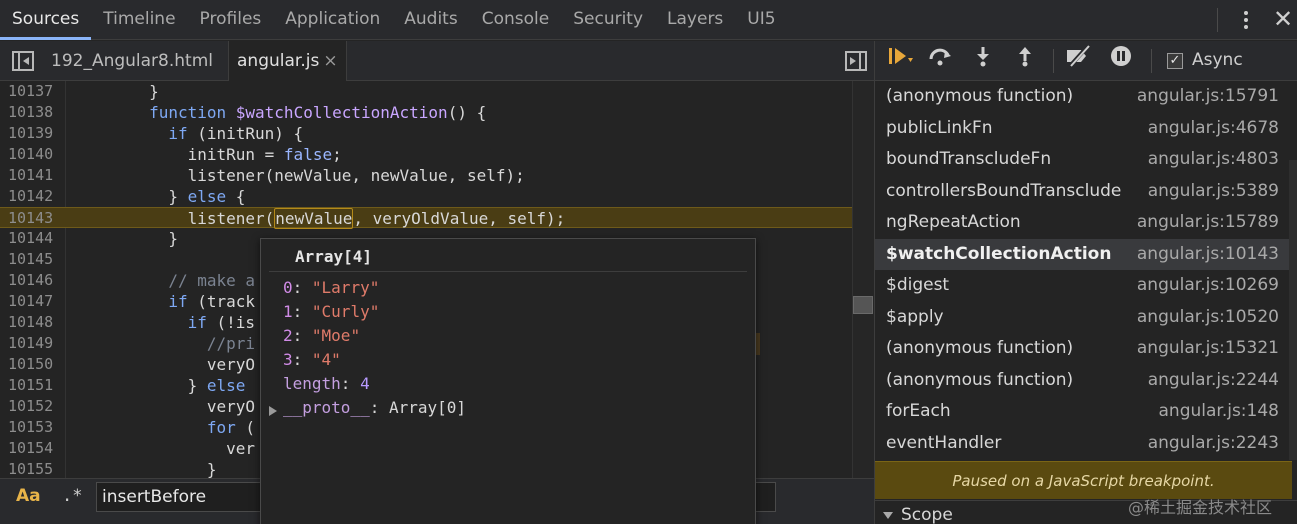 The height and width of the screenshot is (524, 1297). Describe the element at coordinates (608, 20) in the screenshot. I see `tab-security: Security` at that location.